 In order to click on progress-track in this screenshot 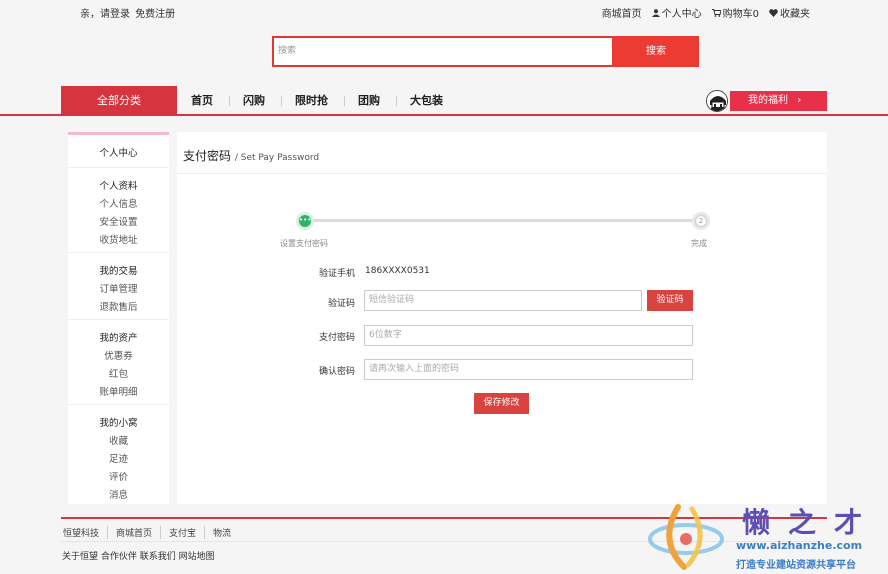, I will do `click(503, 220)`.